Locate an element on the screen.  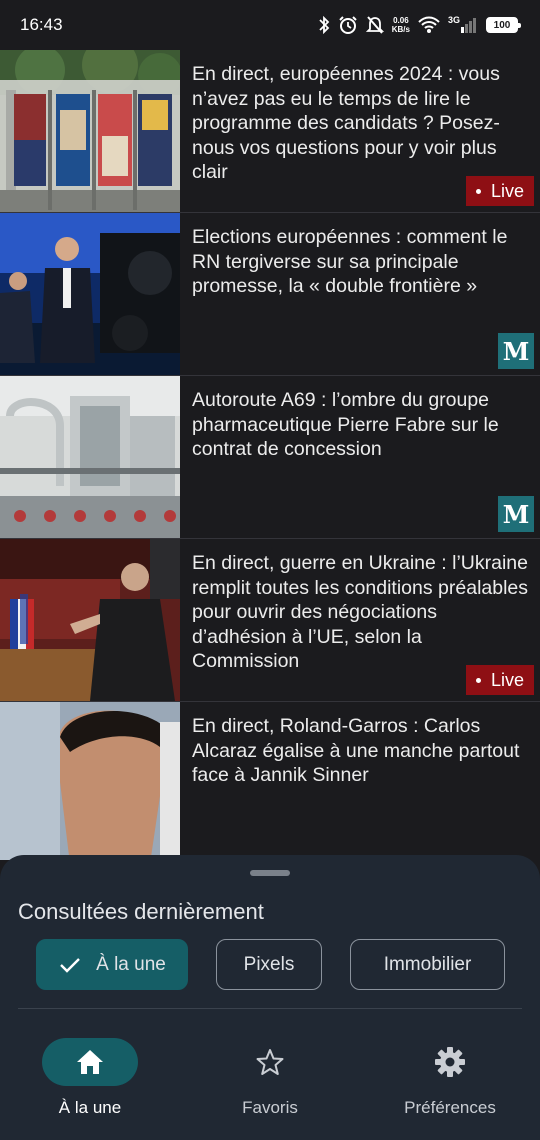
star-icon is located at coordinates (270, 1062).